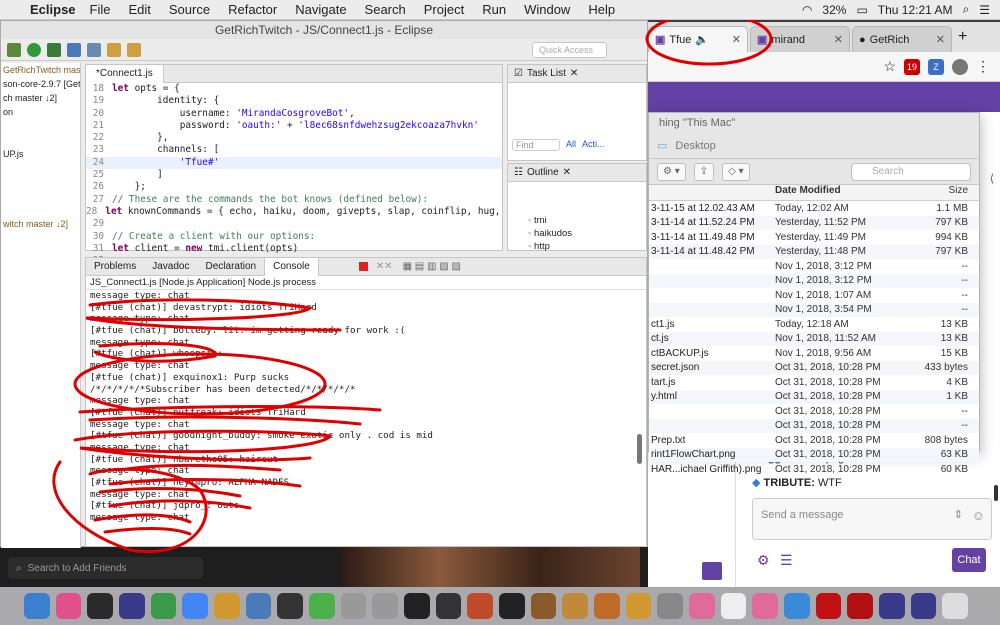  What do you see at coordinates (786, 560) in the screenshot?
I see `list-icon: ☰` at bounding box center [786, 560].